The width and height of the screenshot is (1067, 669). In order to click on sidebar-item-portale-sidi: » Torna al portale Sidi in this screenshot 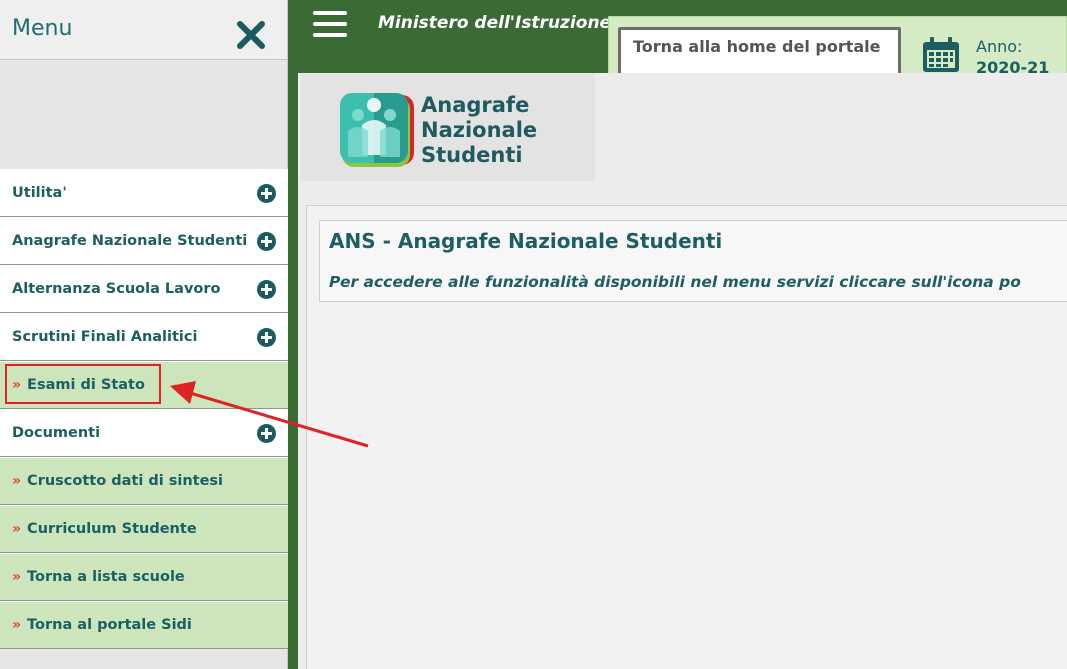, I will do `click(144, 625)`.